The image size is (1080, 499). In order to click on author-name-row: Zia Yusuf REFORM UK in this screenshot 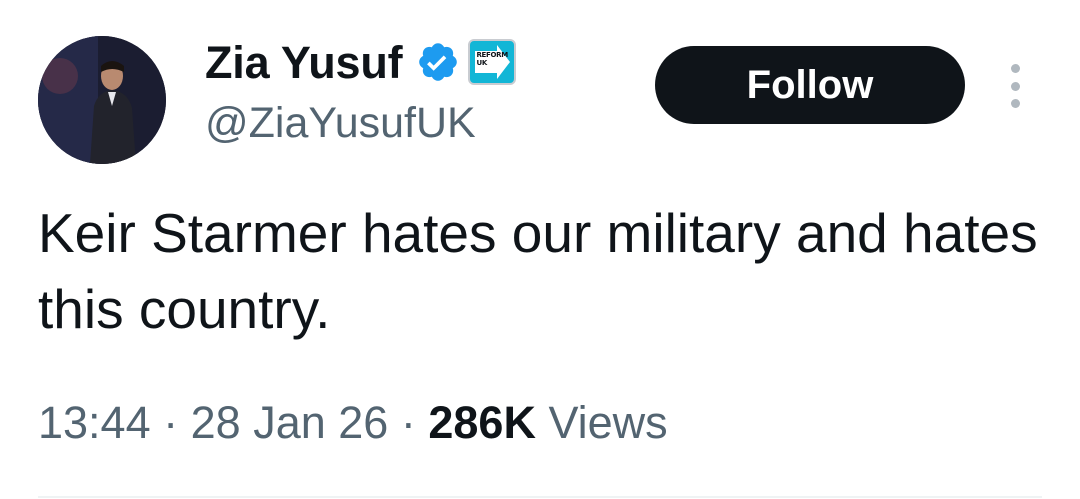, I will do `click(361, 62)`.